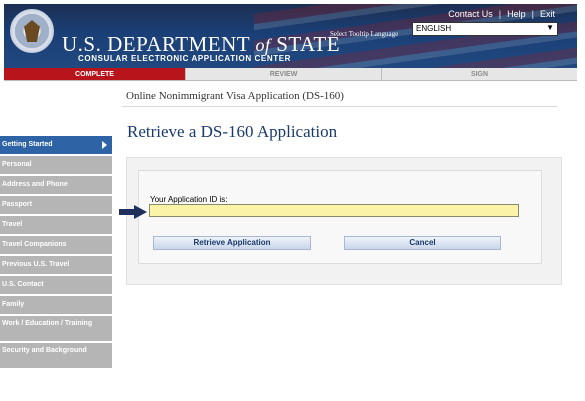  Describe the element at coordinates (56, 165) in the screenshot. I see `sidebar-item-personal: Personal` at that location.